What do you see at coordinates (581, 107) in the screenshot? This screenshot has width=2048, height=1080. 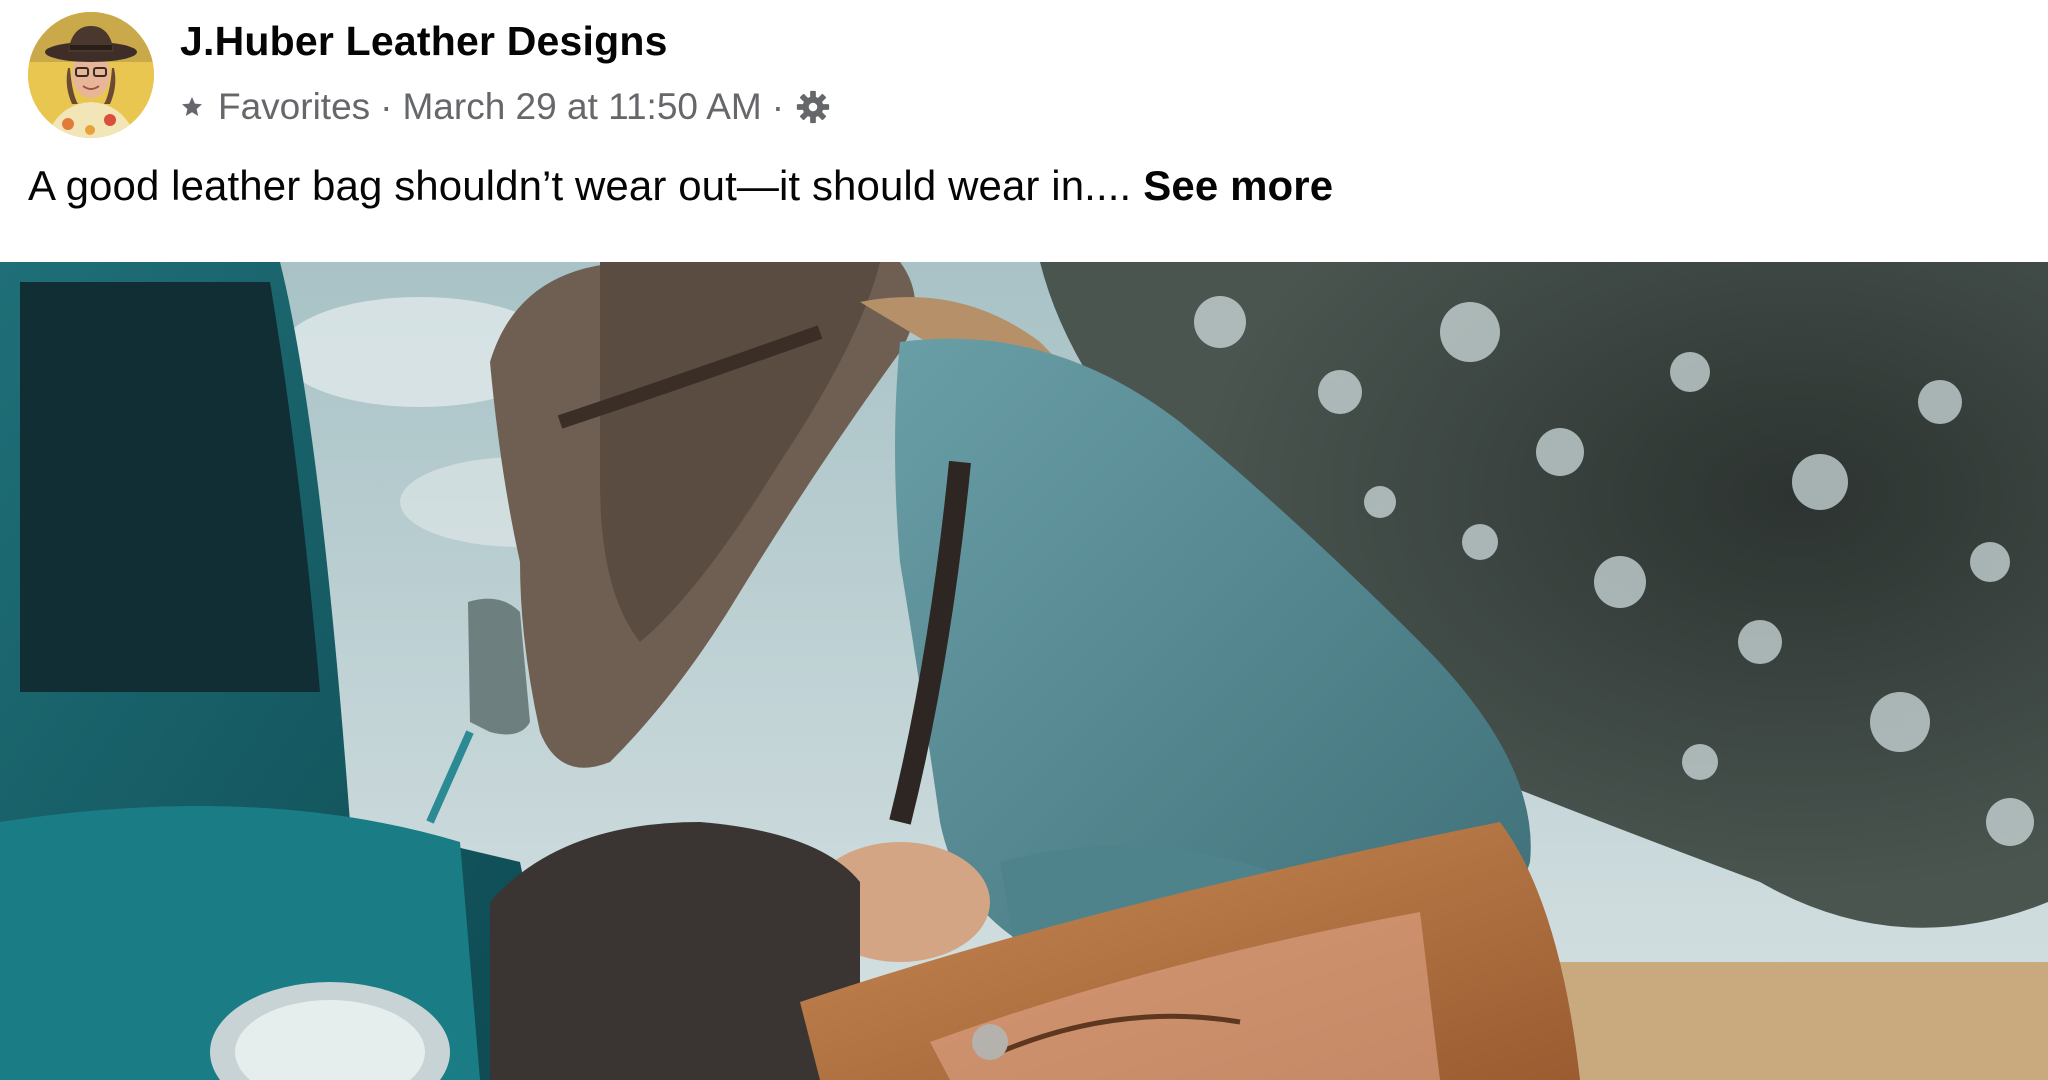 I see `post-timestamp: March 29 at 11:50 AM` at bounding box center [581, 107].